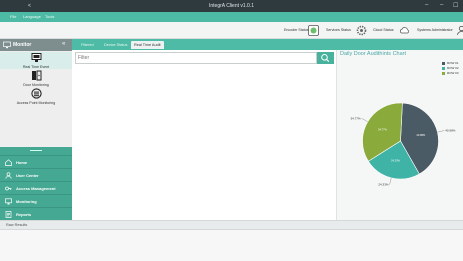 Image resolution: width=463 pixels, height=261 pixels. I want to click on window-title: IntegrA Client v1.0.1, so click(231, 6).